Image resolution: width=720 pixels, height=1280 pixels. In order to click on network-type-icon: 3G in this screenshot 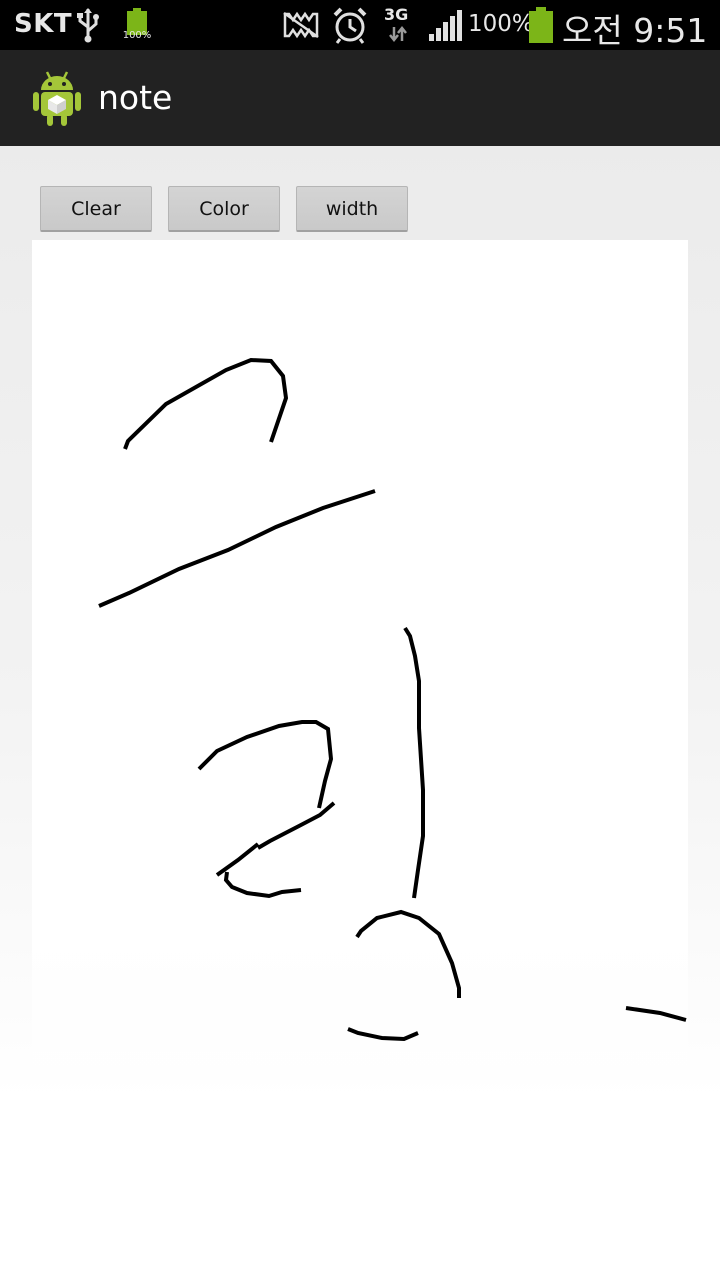, I will do `click(397, 25)`.